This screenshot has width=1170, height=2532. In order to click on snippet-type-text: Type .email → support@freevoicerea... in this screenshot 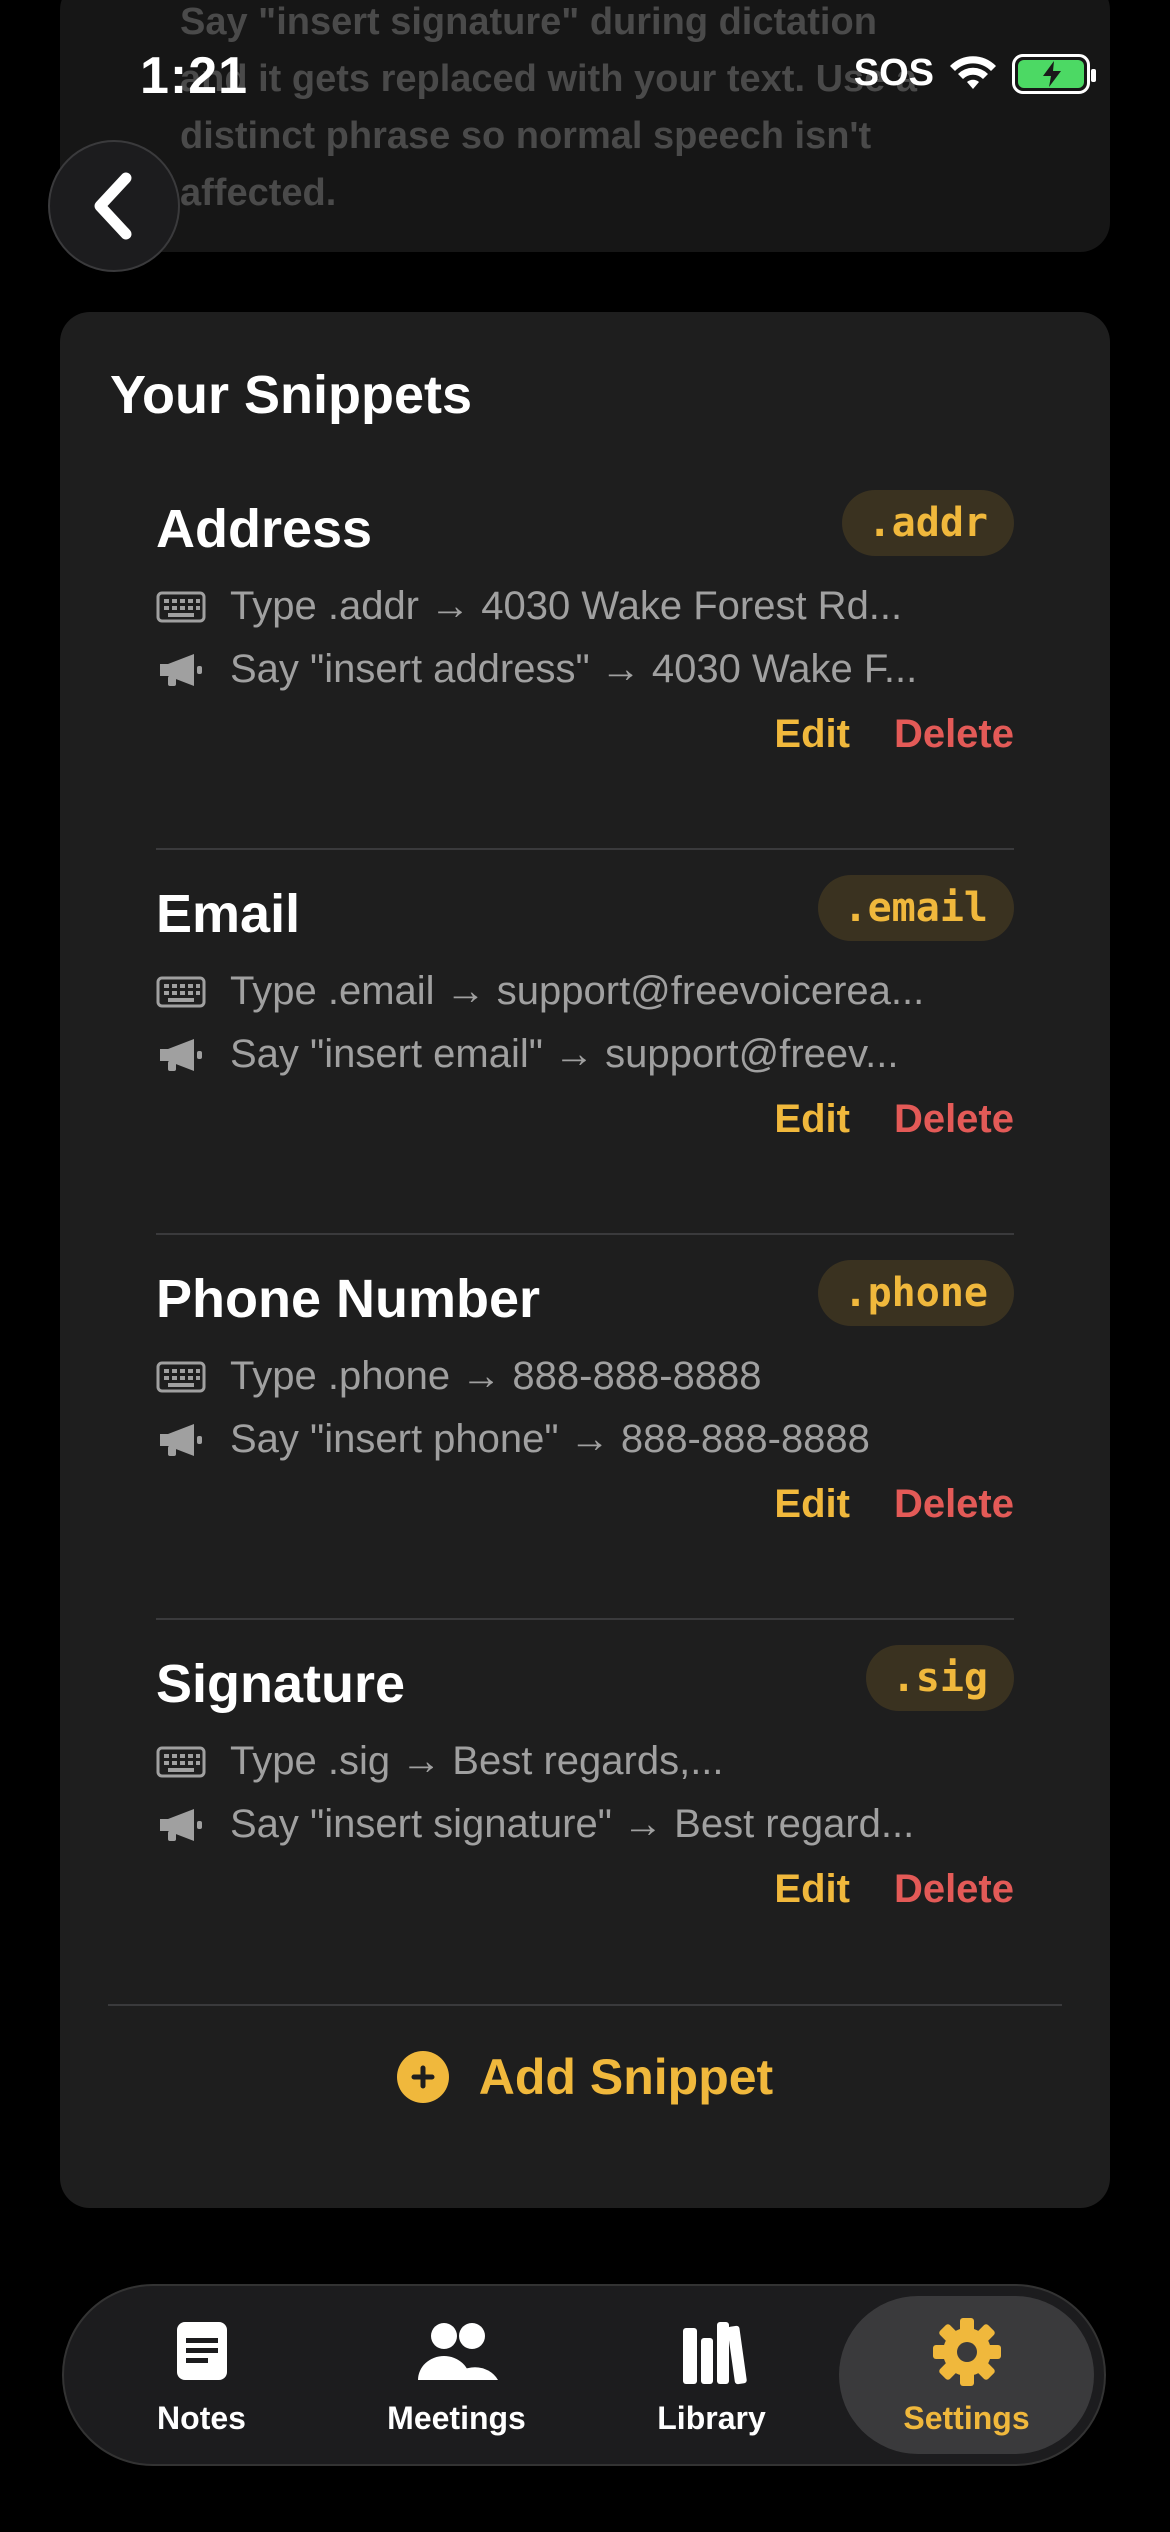, I will do `click(577, 991)`.